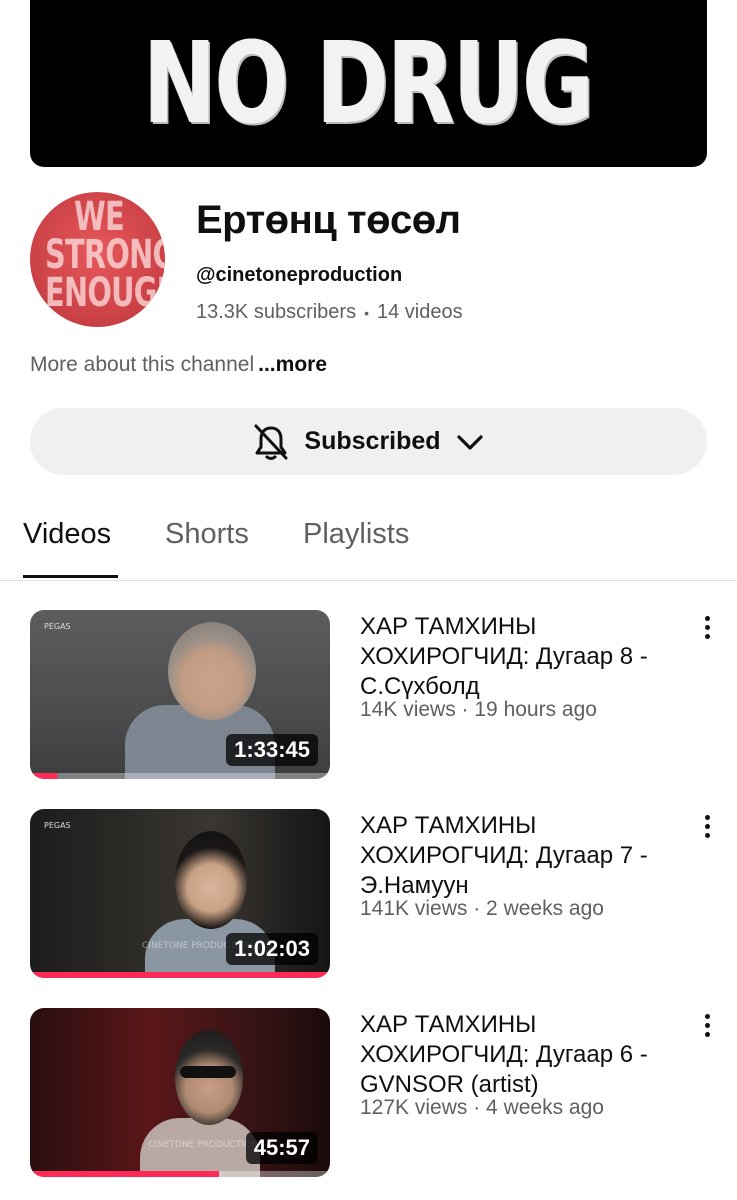 The width and height of the screenshot is (737, 1200). What do you see at coordinates (208, 1072) in the screenshot?
I see `sunglasses` at bounding box center [208, 1072].